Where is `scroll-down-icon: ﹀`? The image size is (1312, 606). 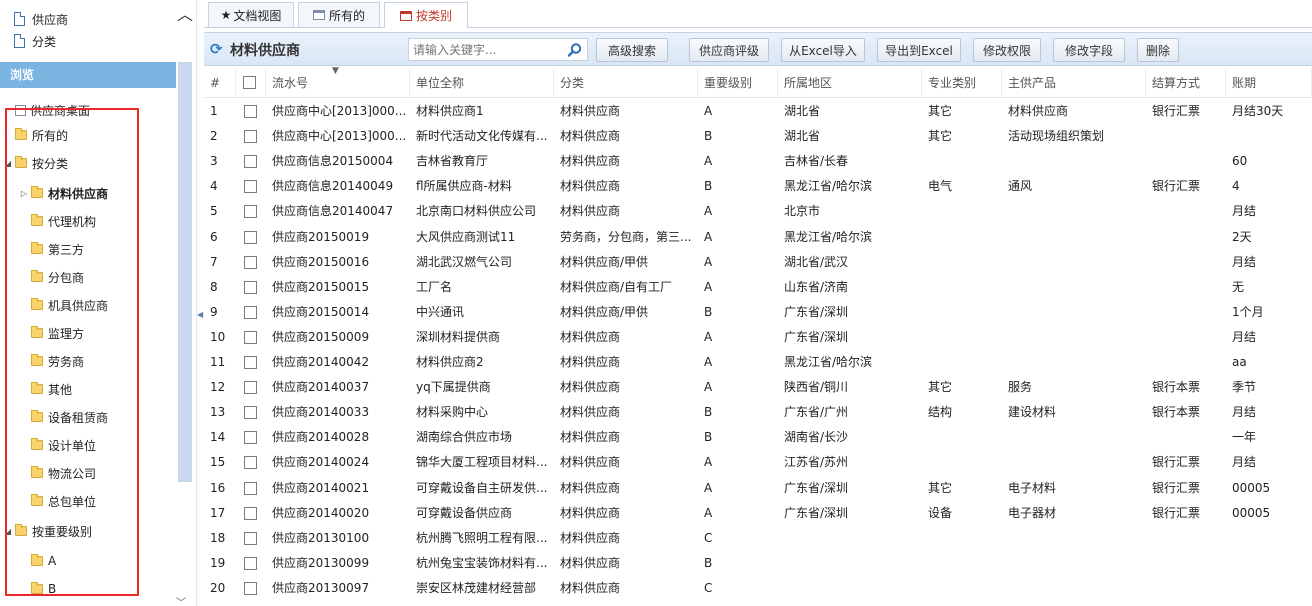 scroll-down-icon: ﹀ is located at coordinates (181, 600).